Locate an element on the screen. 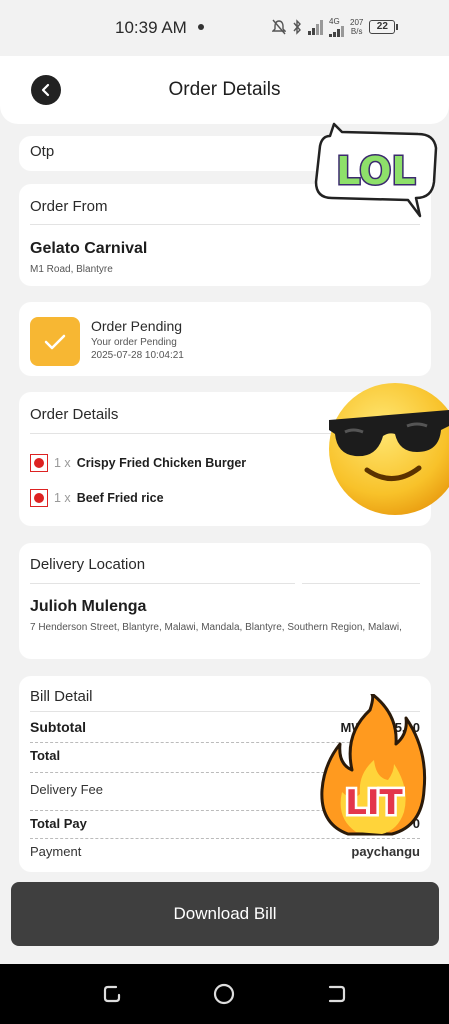  mute-icon is located at coordinates (279, 27).